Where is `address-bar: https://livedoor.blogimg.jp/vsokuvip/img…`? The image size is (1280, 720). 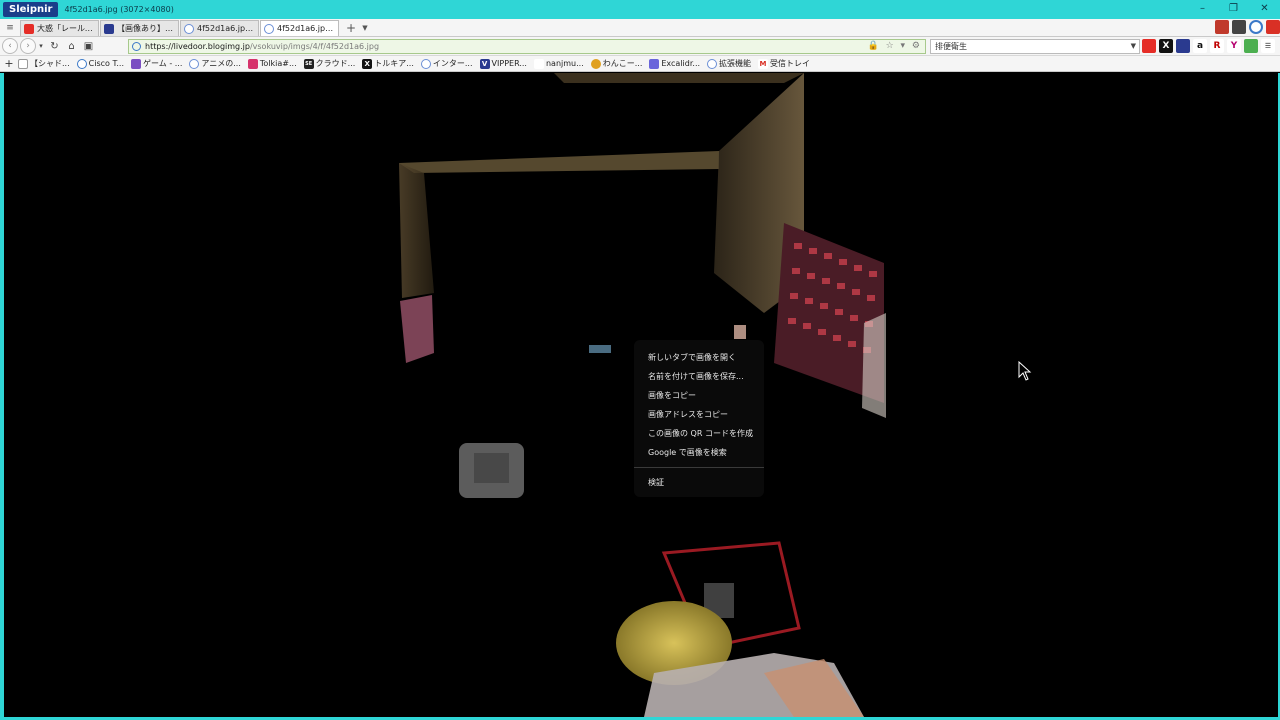 address-bar: https://livedoor.blogimg.jp/vsokuvip/img… is located at coordinates (527, 46).